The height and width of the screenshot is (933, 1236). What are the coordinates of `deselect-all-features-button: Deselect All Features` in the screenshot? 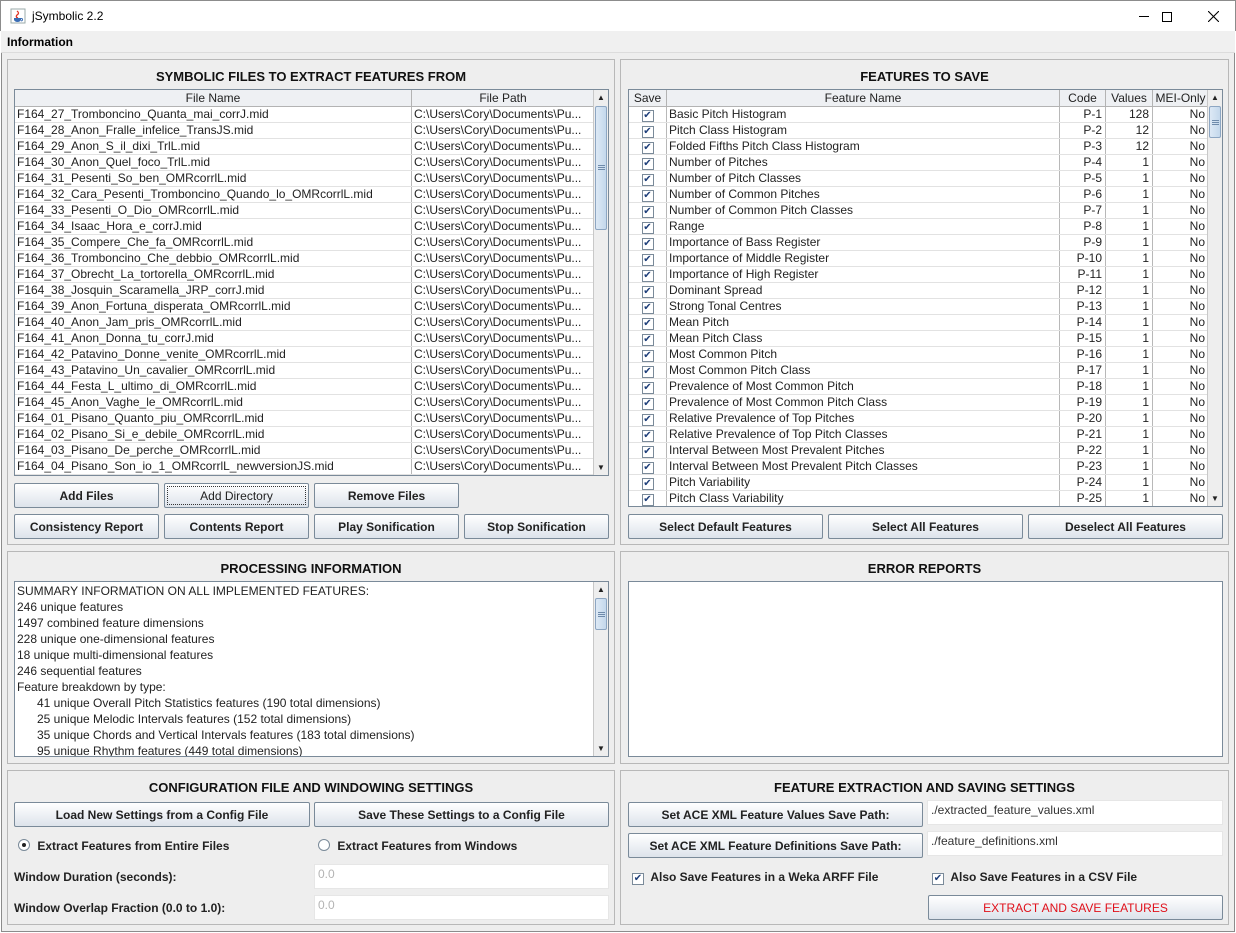 It's located at (1125, 526).